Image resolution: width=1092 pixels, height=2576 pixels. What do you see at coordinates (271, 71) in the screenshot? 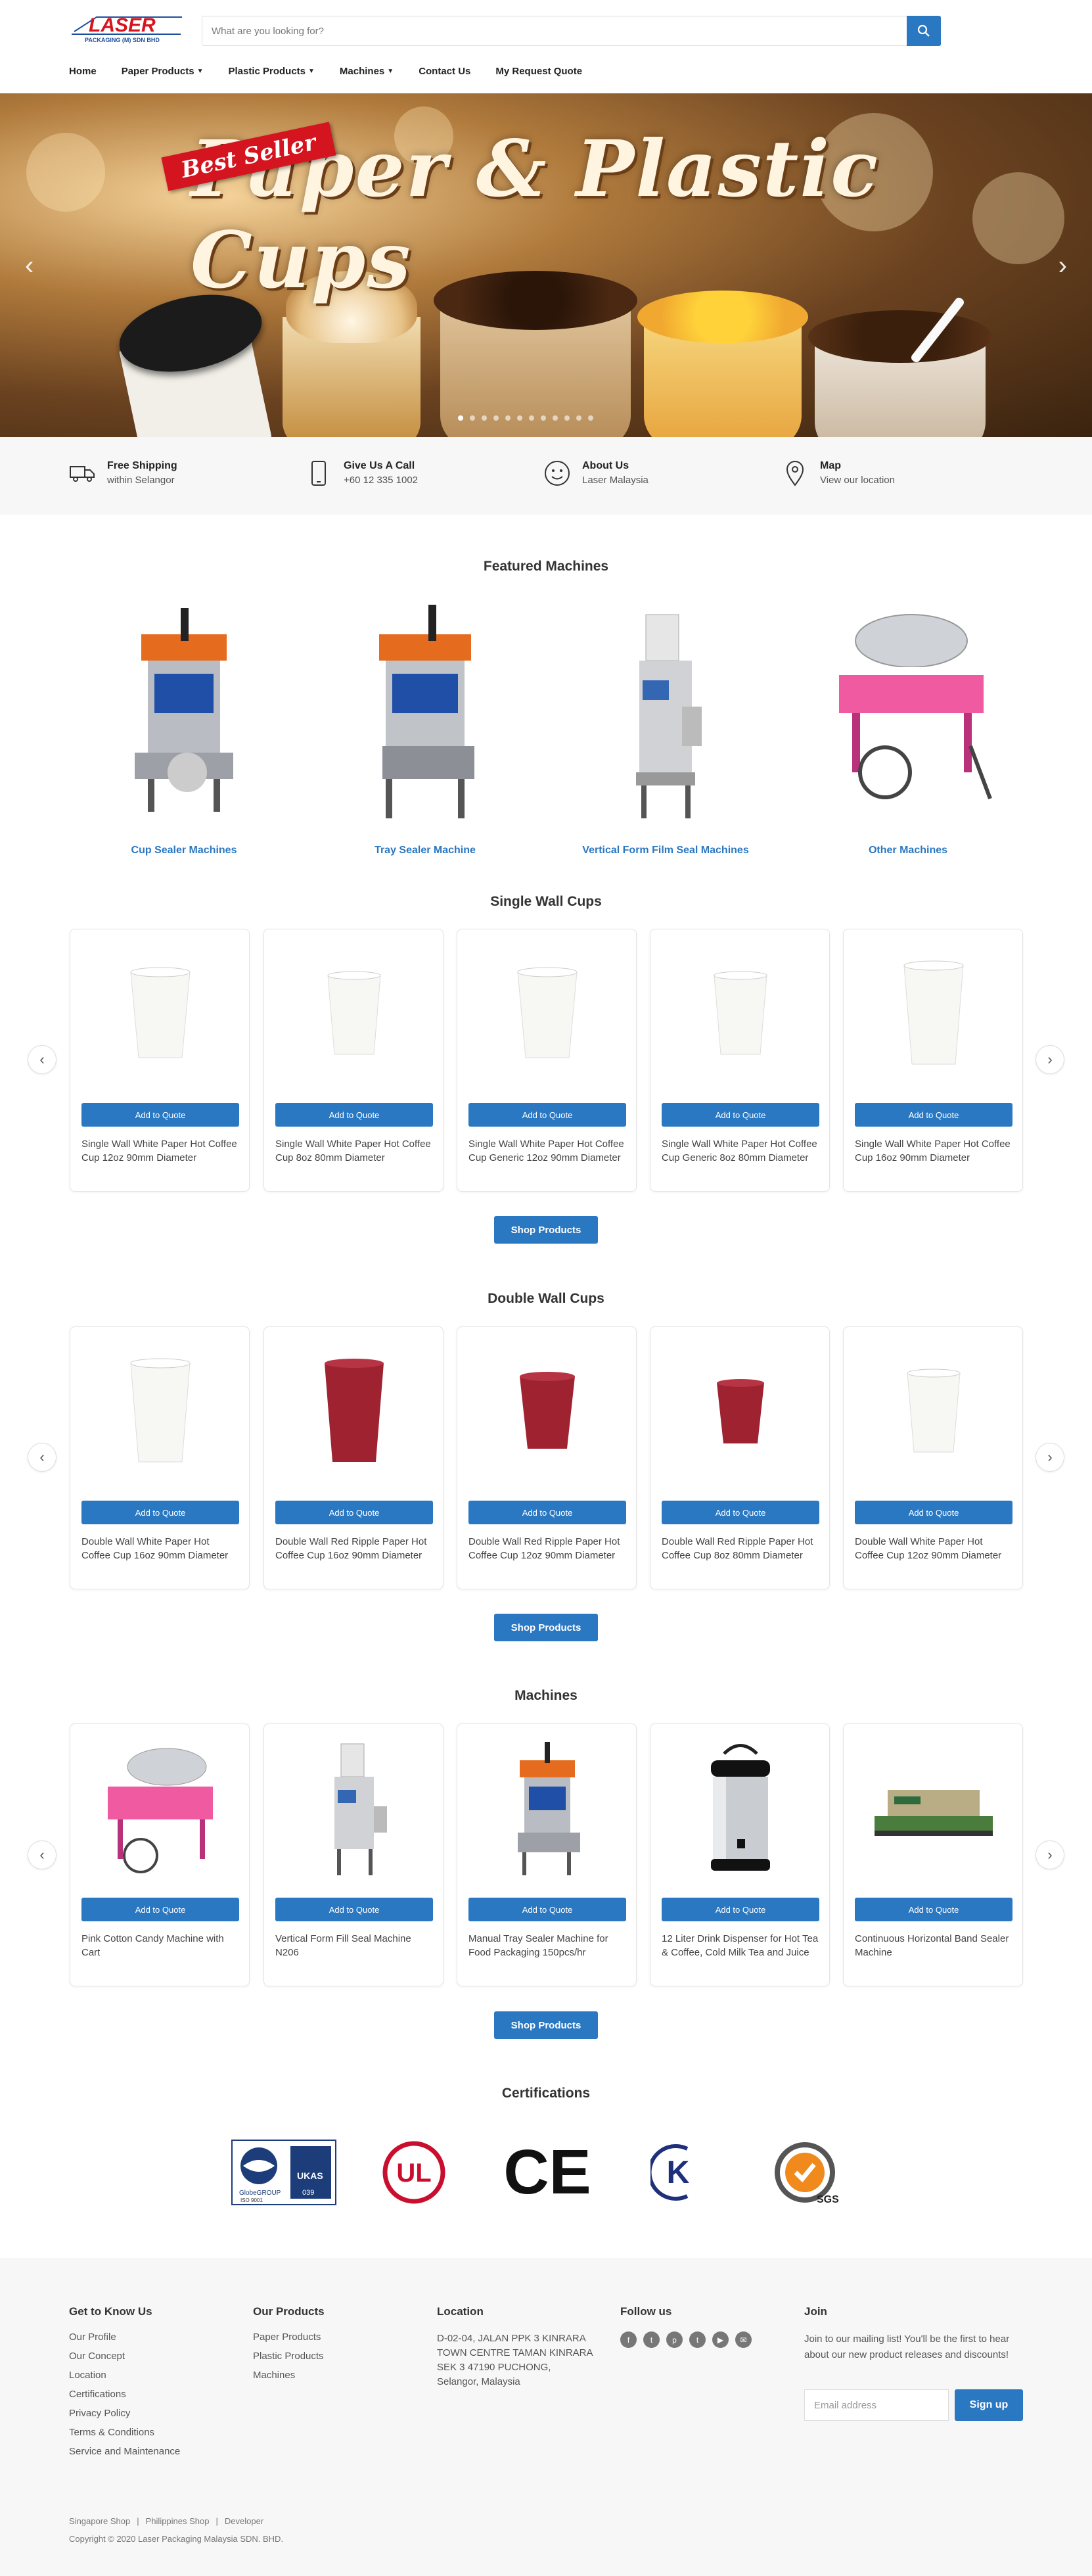
I see `nav-plastic-products: Plastic Products ▼` at bounding box center [271, 71].